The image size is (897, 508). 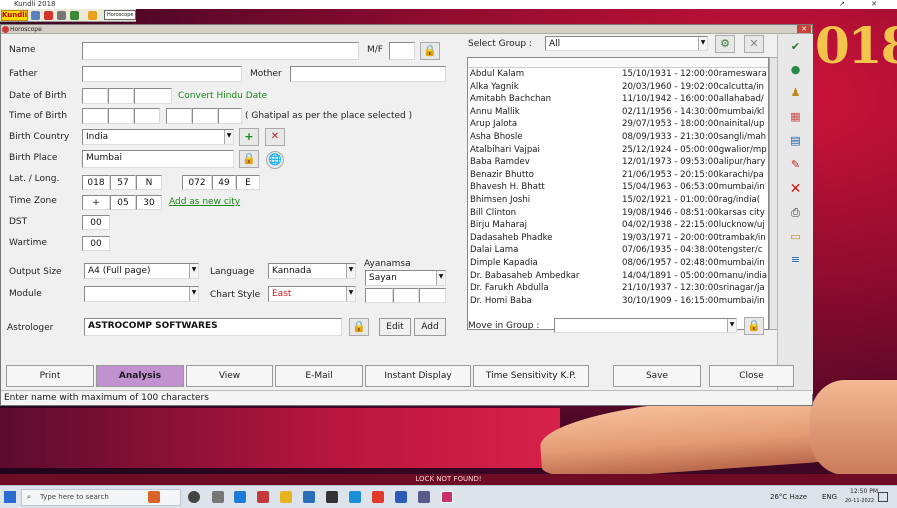 What do you see at coordinates (432, 295) in the screenshot?
I see `ayanamsa-second-input` at bounding box center [432, 295].